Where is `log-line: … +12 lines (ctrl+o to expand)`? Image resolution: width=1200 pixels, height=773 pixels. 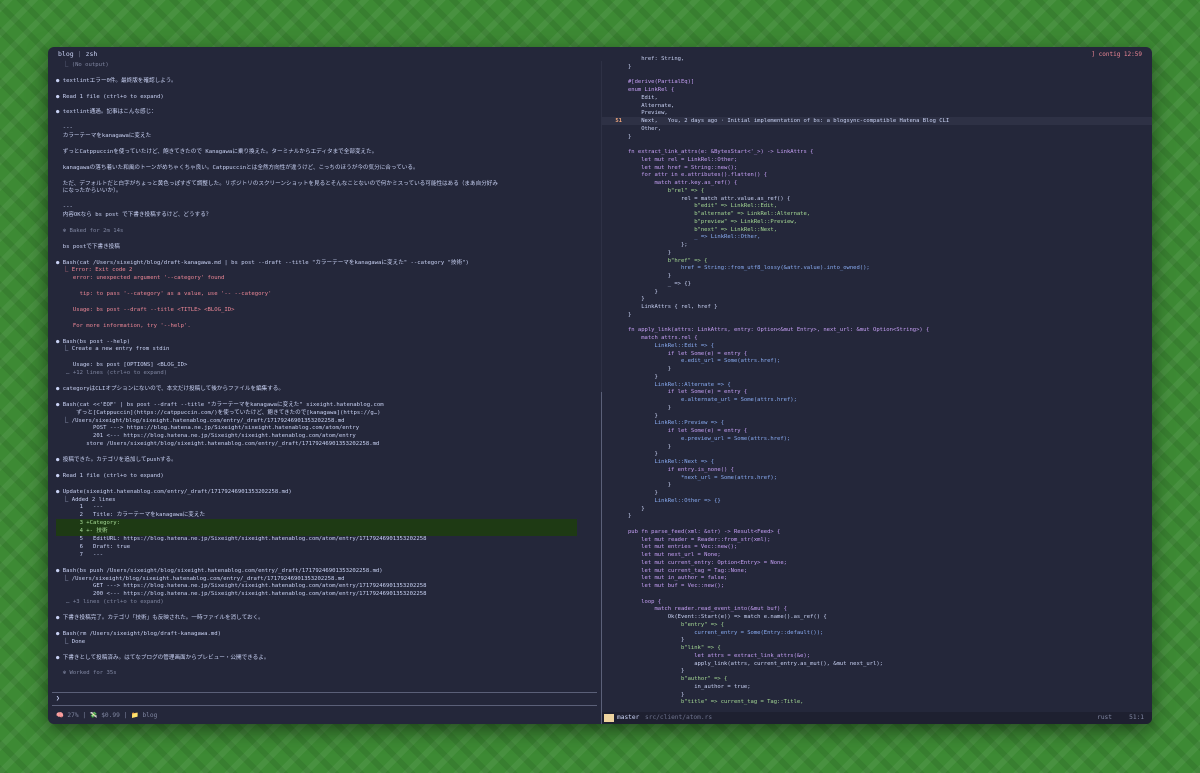
log-line: … +12 lines (ctrl+o to expand) is located at coordinates (112, 373).